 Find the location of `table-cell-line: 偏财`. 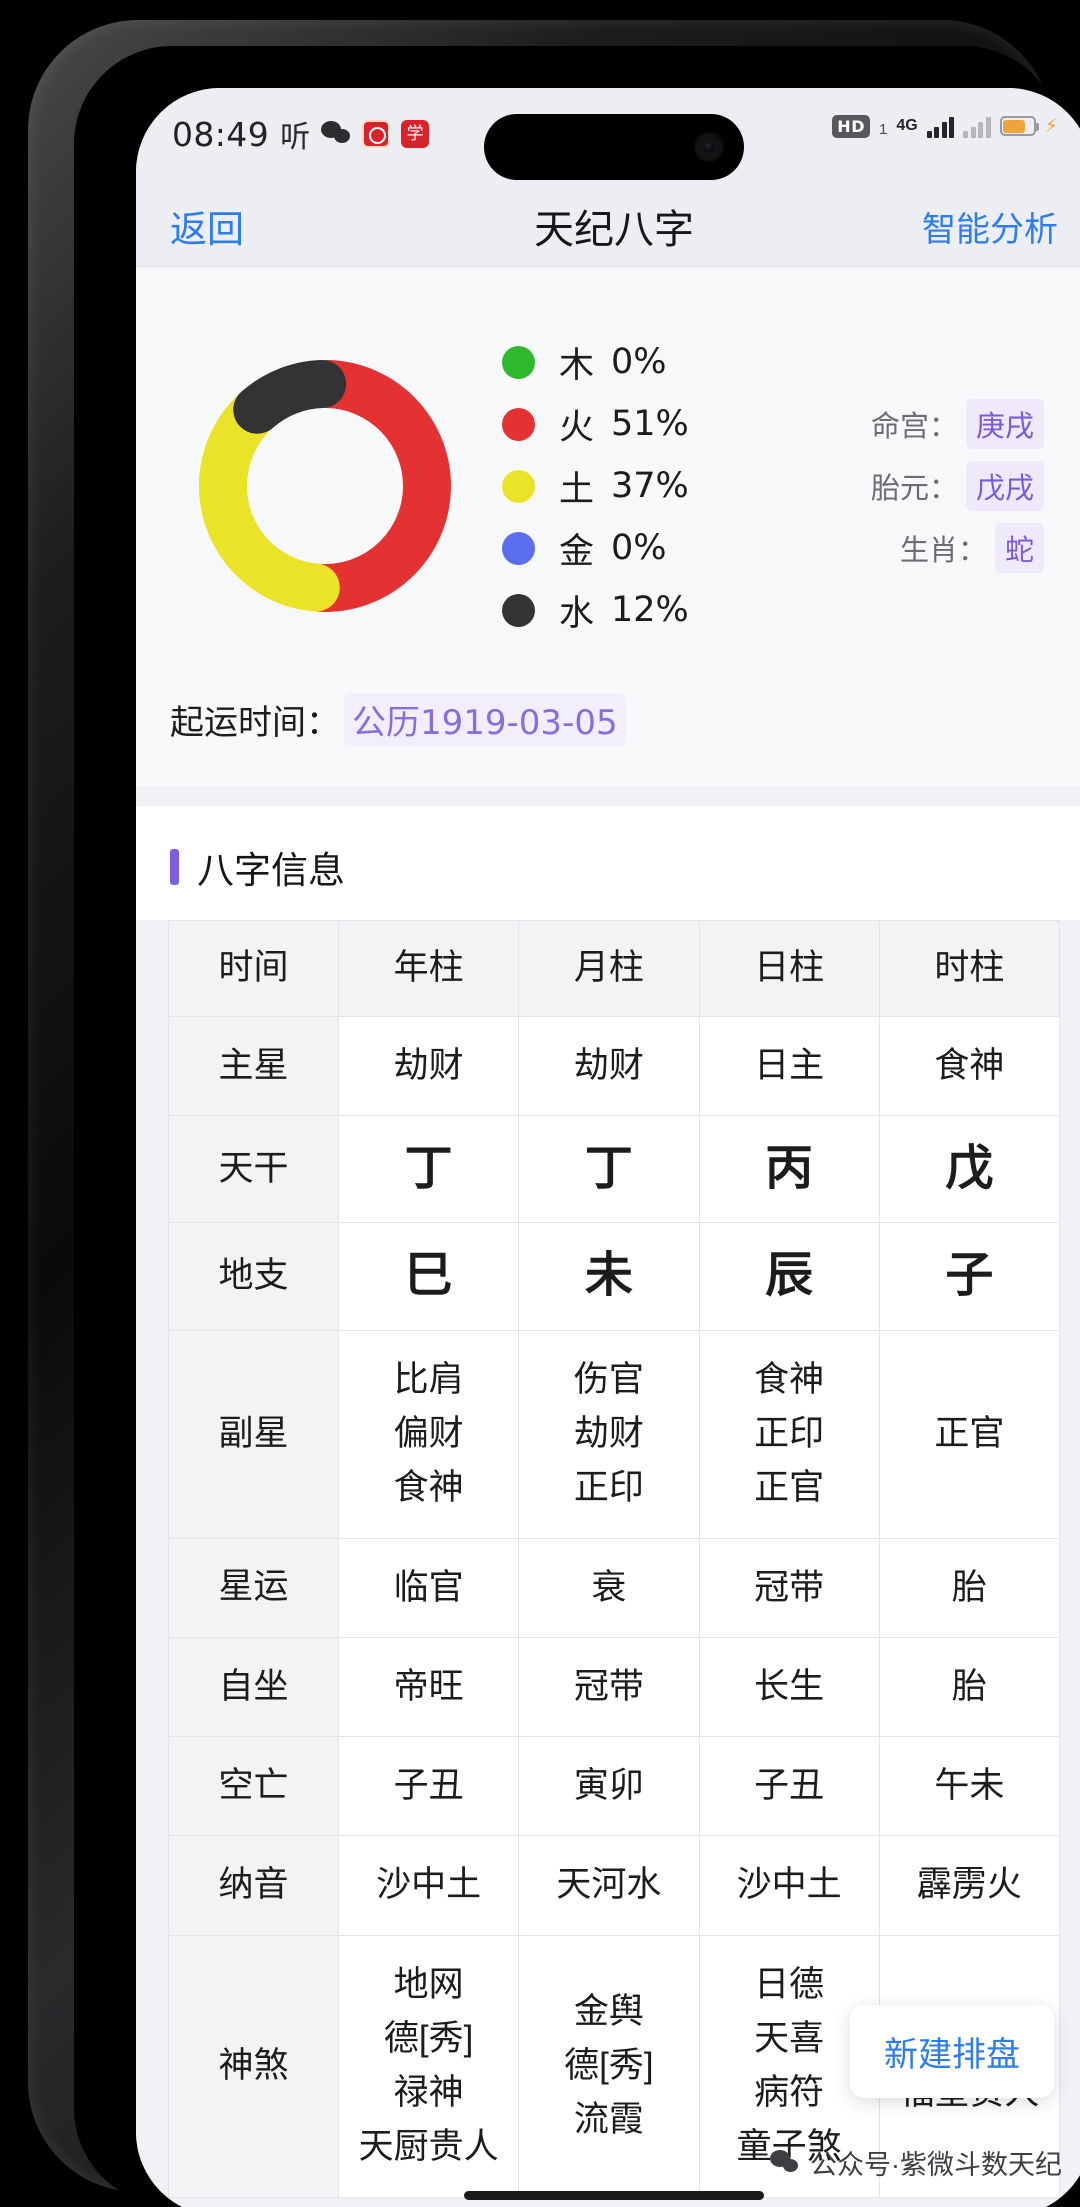

table-cell-line: 偏财 is located at coordinates (428, 1434).